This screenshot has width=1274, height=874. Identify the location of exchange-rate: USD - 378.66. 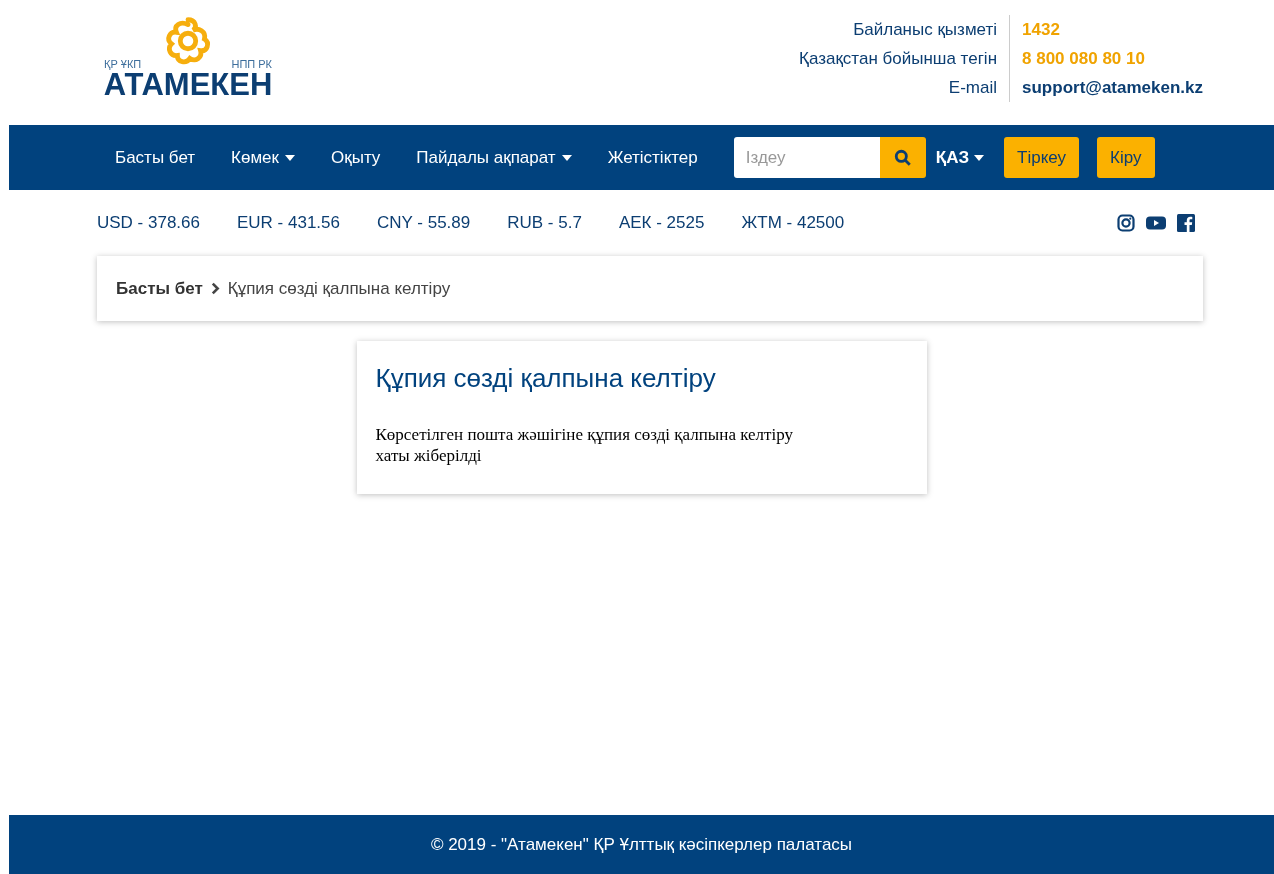
(148, 223).